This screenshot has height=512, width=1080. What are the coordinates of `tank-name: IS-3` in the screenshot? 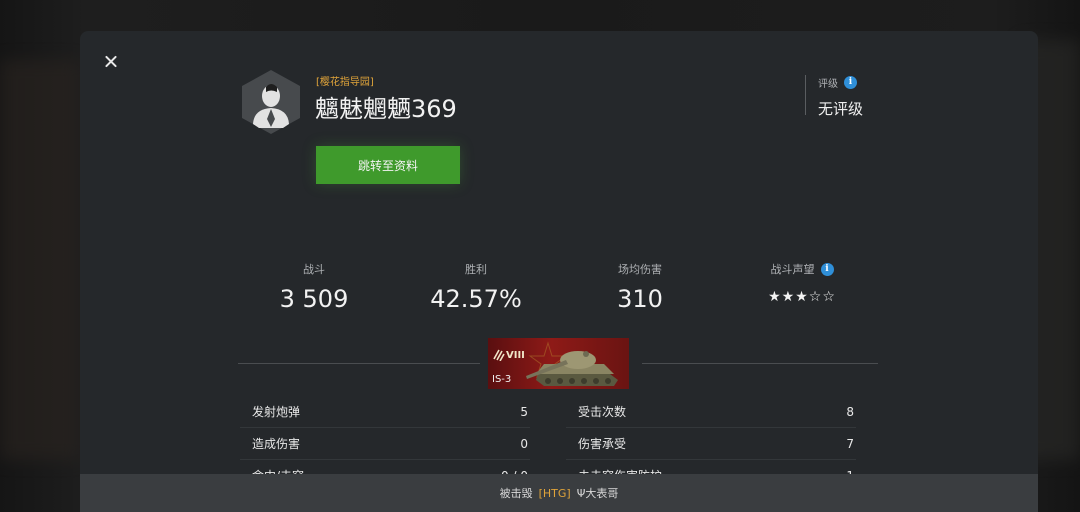 It's located at (502, 379).